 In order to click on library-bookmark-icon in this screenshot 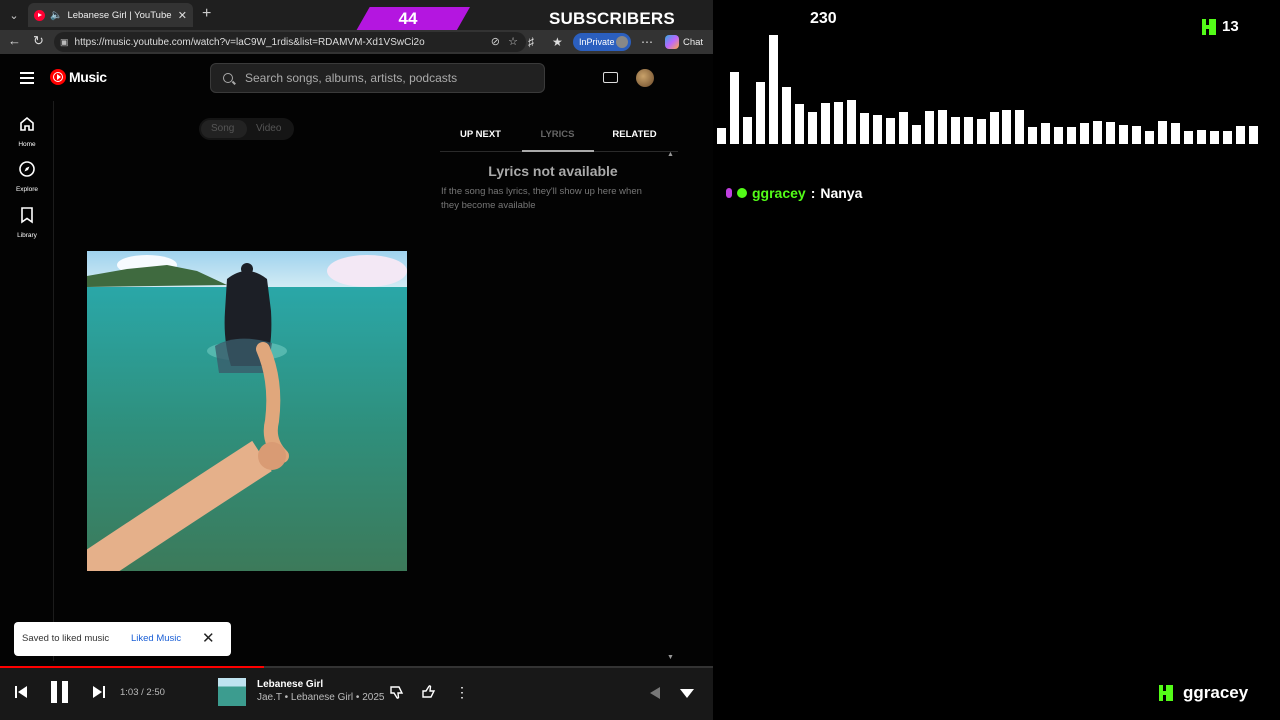, I will do `click(27, 215)`.